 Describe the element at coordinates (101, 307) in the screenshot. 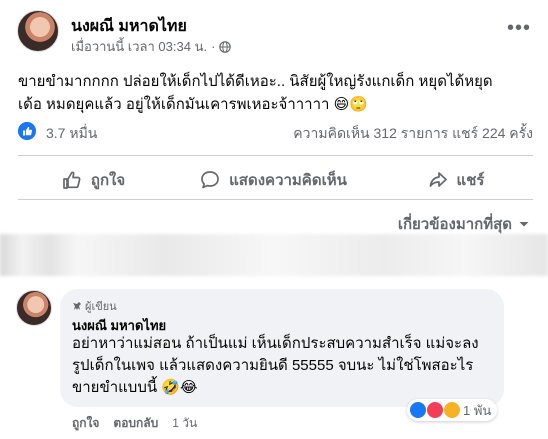

I see `author-badge-label: ผู้เขียน` at that location.